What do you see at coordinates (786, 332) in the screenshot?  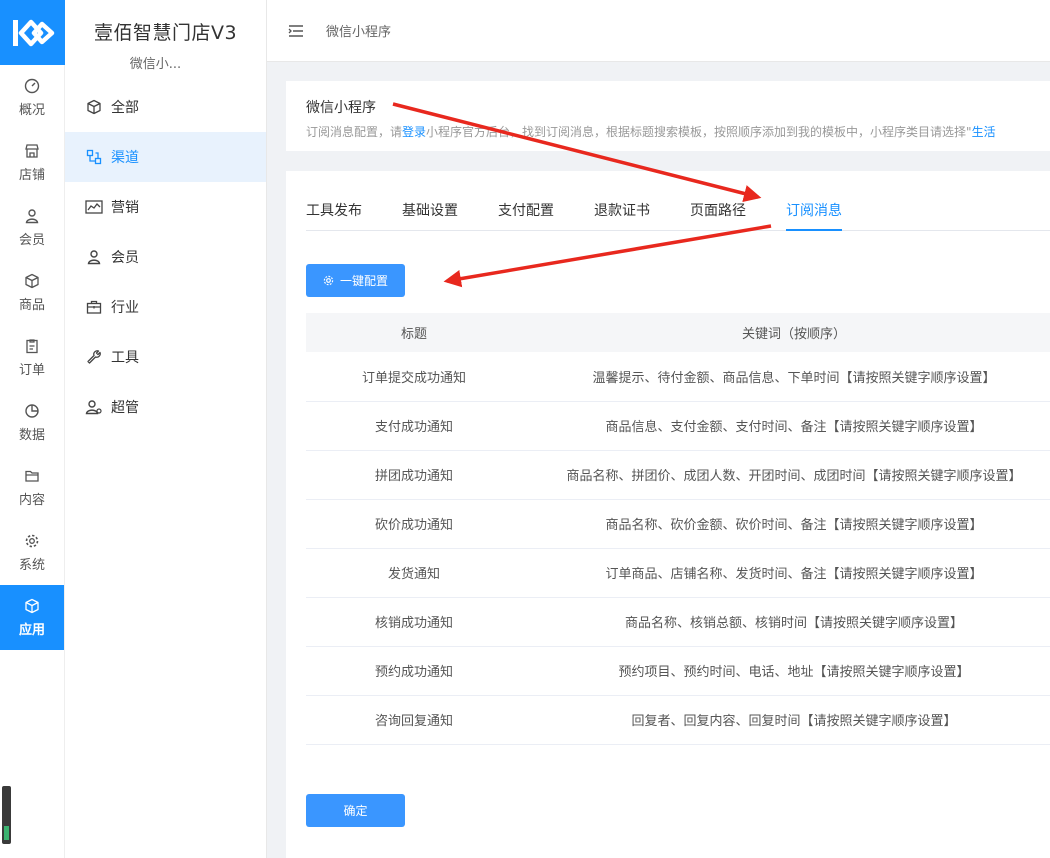 I see `column-header-keywords: 关键词（按顺序）` at bounding box center [786, 332].